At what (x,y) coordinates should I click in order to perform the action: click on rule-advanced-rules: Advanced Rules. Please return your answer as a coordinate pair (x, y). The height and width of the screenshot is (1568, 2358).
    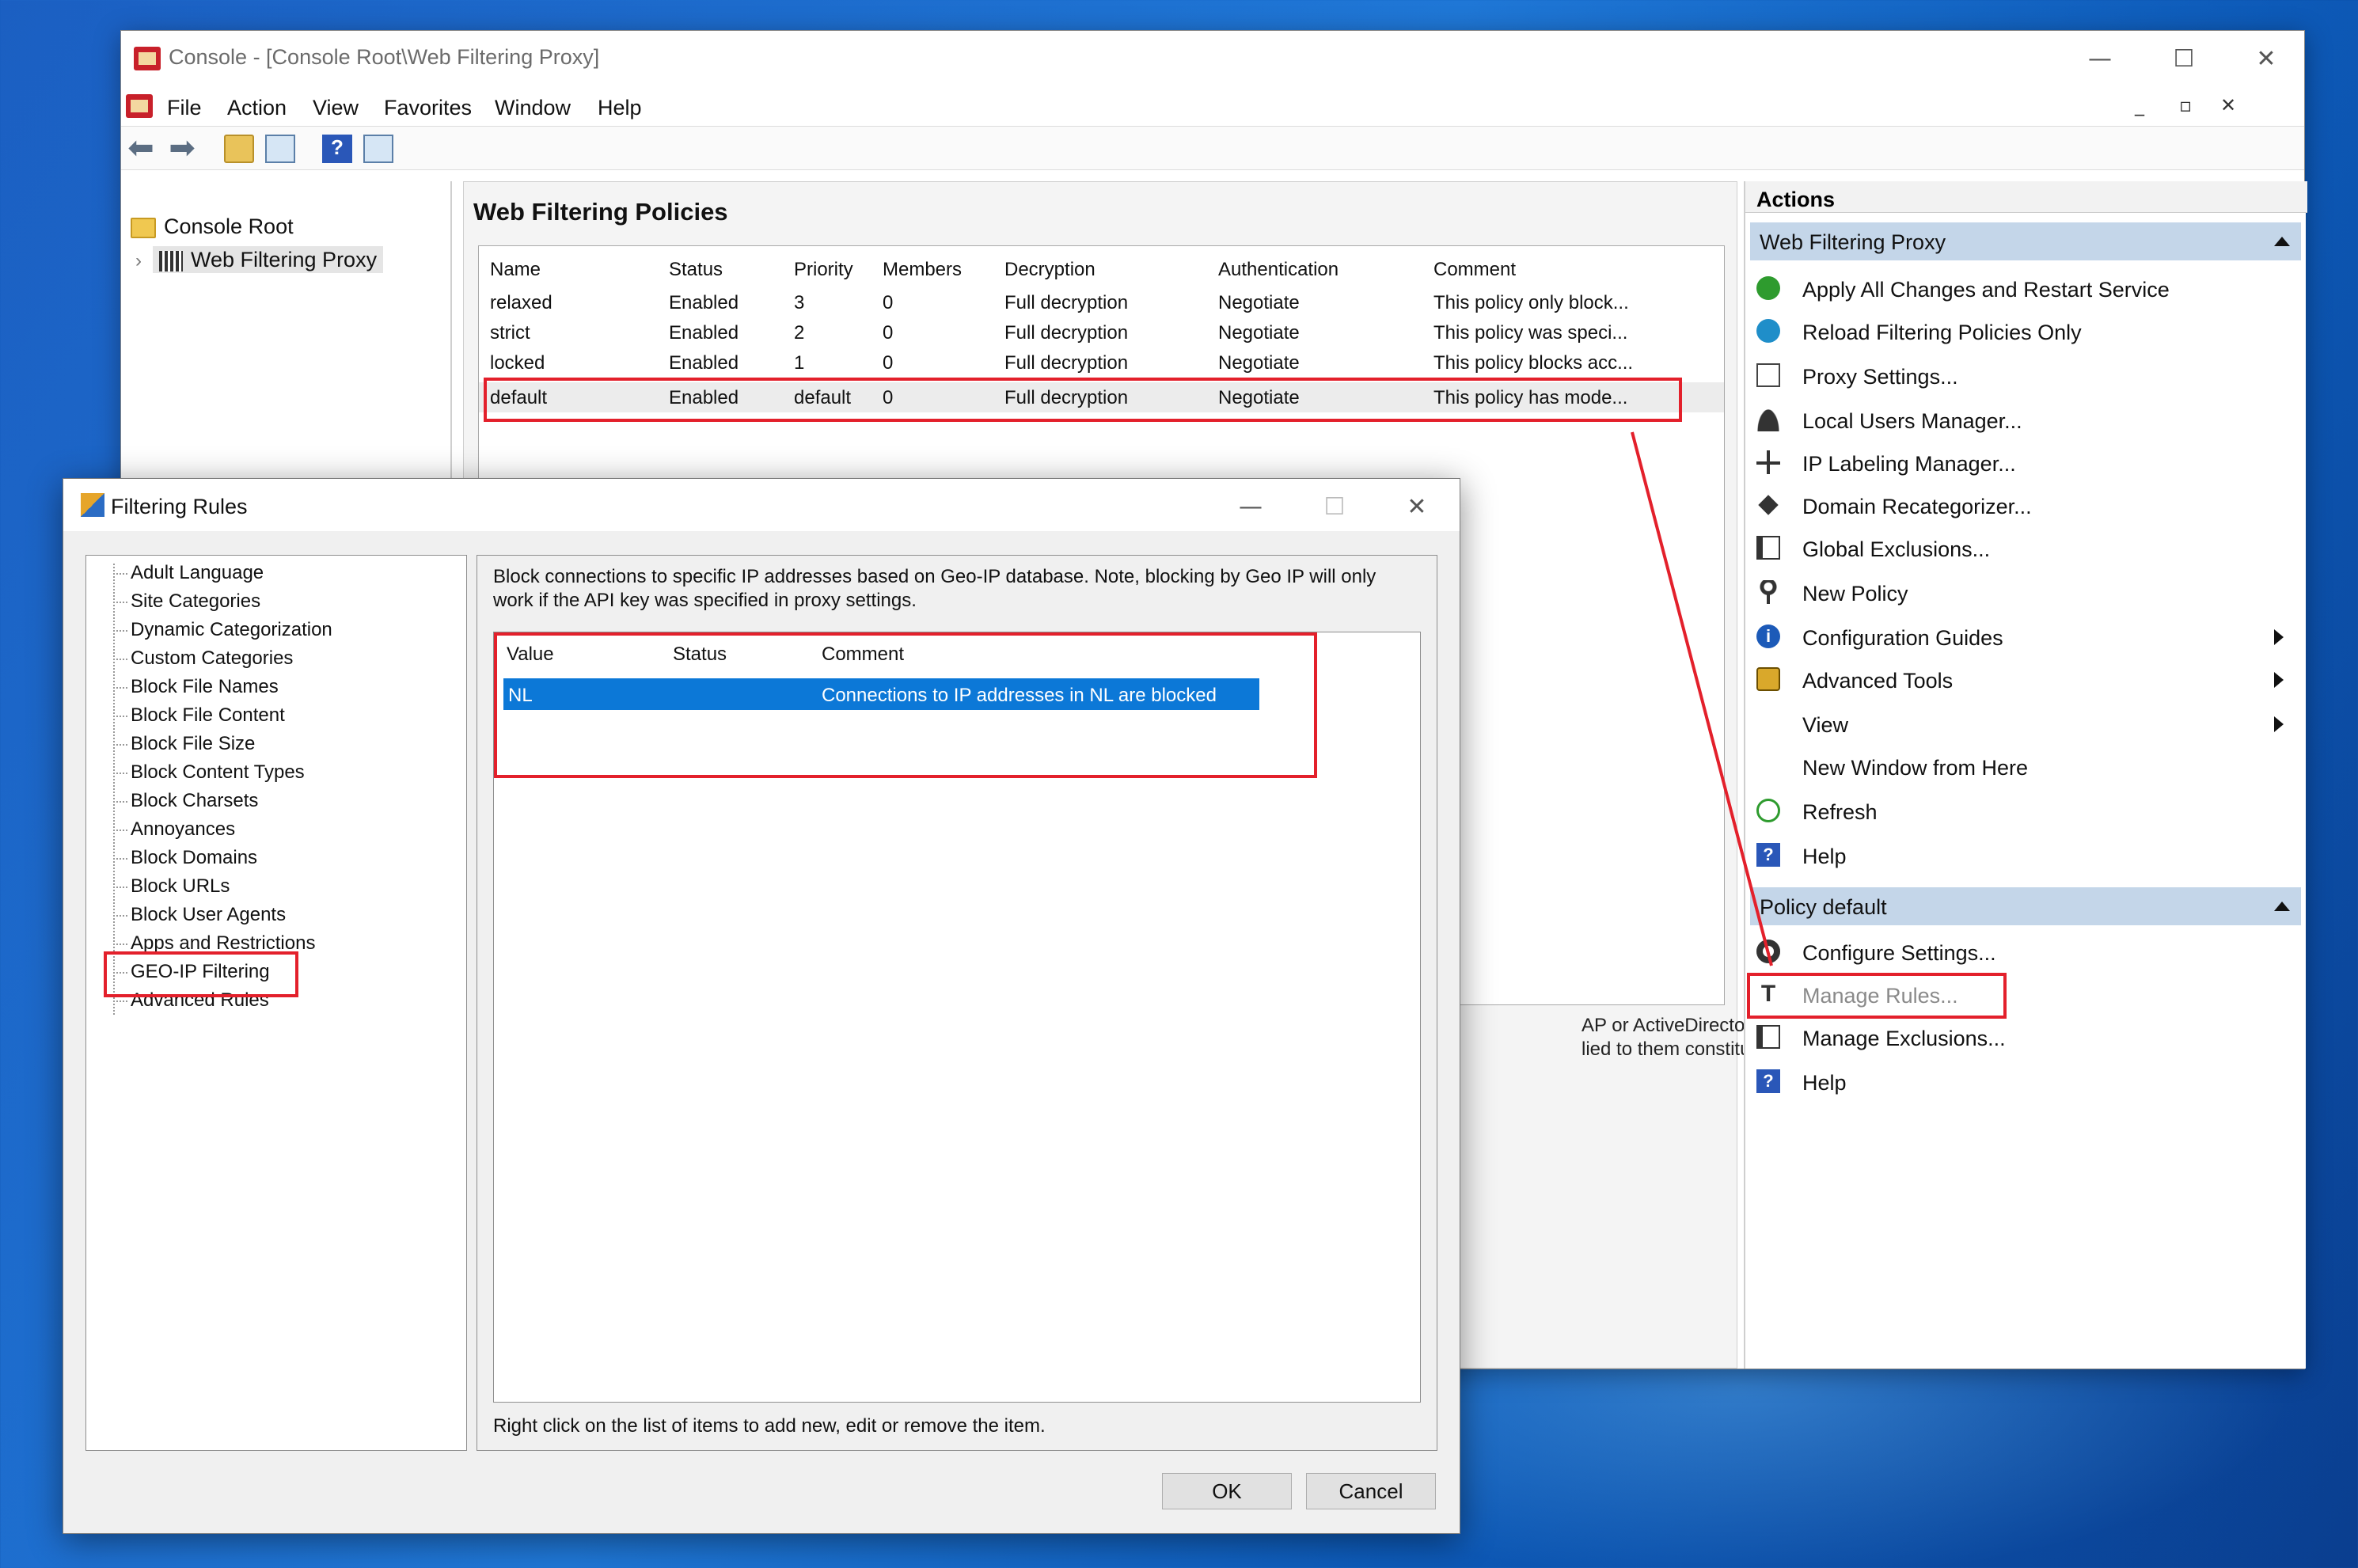
    Looking at the image, I should click on (200, 1000).